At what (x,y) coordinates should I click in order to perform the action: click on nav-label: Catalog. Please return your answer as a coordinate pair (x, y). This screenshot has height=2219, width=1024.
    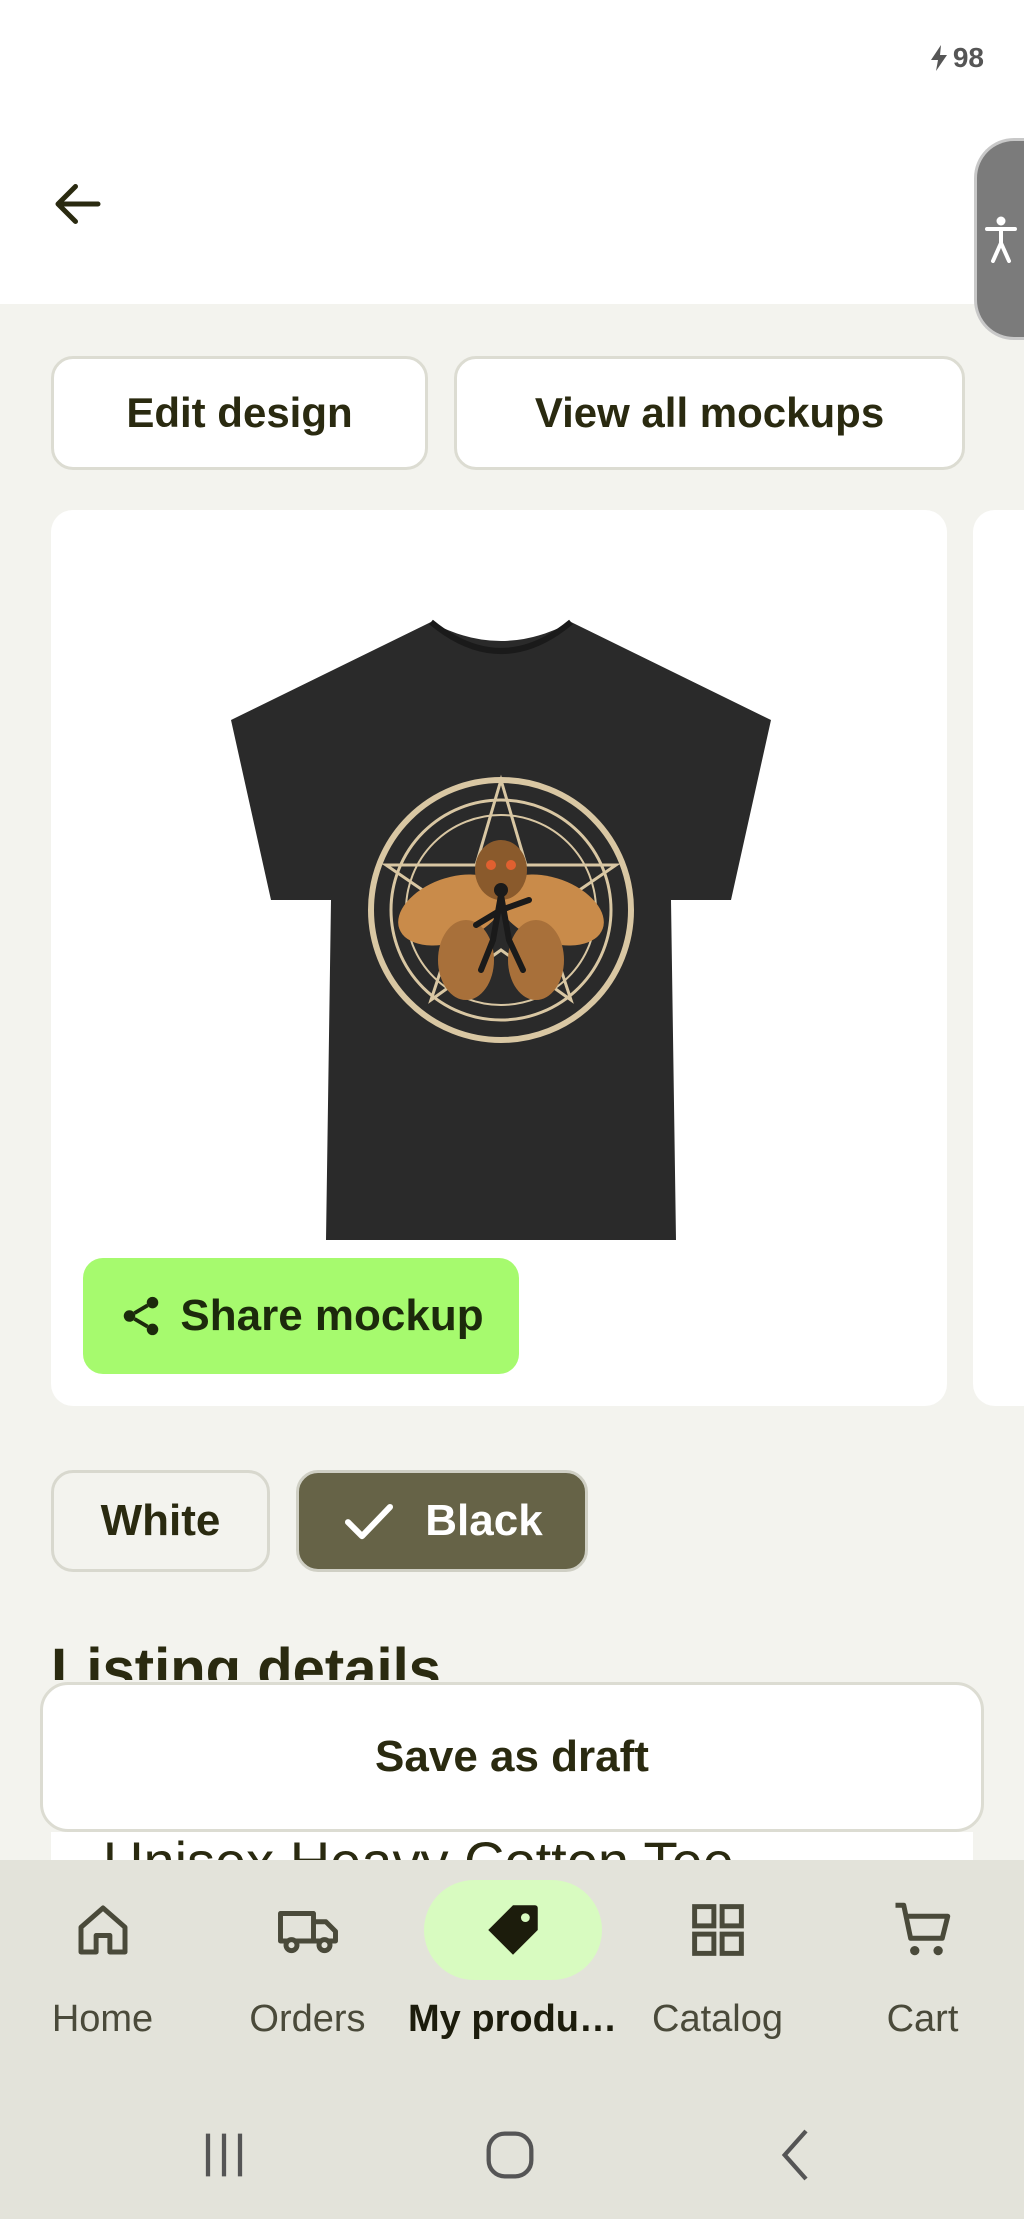
    Looking at the image, I should click on (717, 2019).